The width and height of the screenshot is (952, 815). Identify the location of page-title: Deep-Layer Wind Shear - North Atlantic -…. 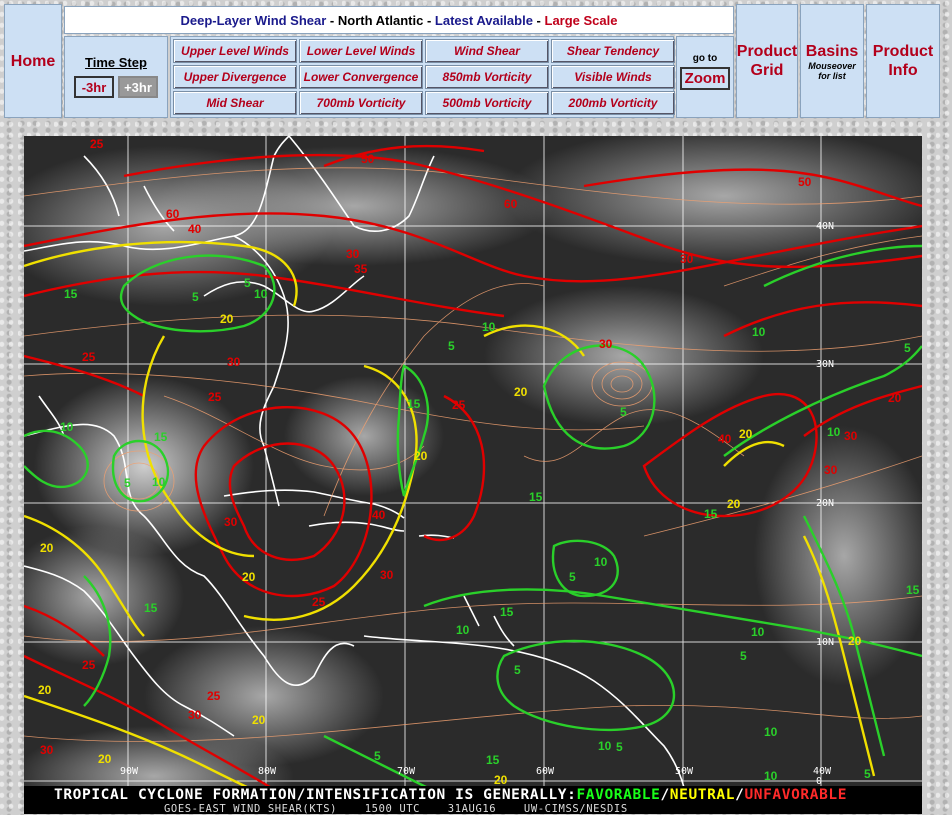
(399, 20).